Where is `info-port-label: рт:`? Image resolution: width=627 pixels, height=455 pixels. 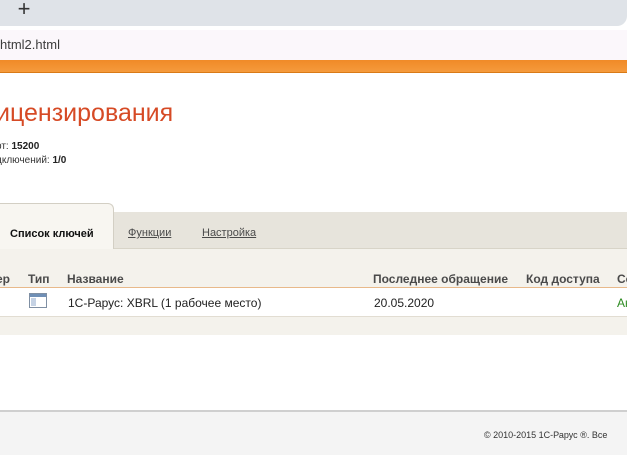
info-port-label: рт: is located at coordinates (4, 146).